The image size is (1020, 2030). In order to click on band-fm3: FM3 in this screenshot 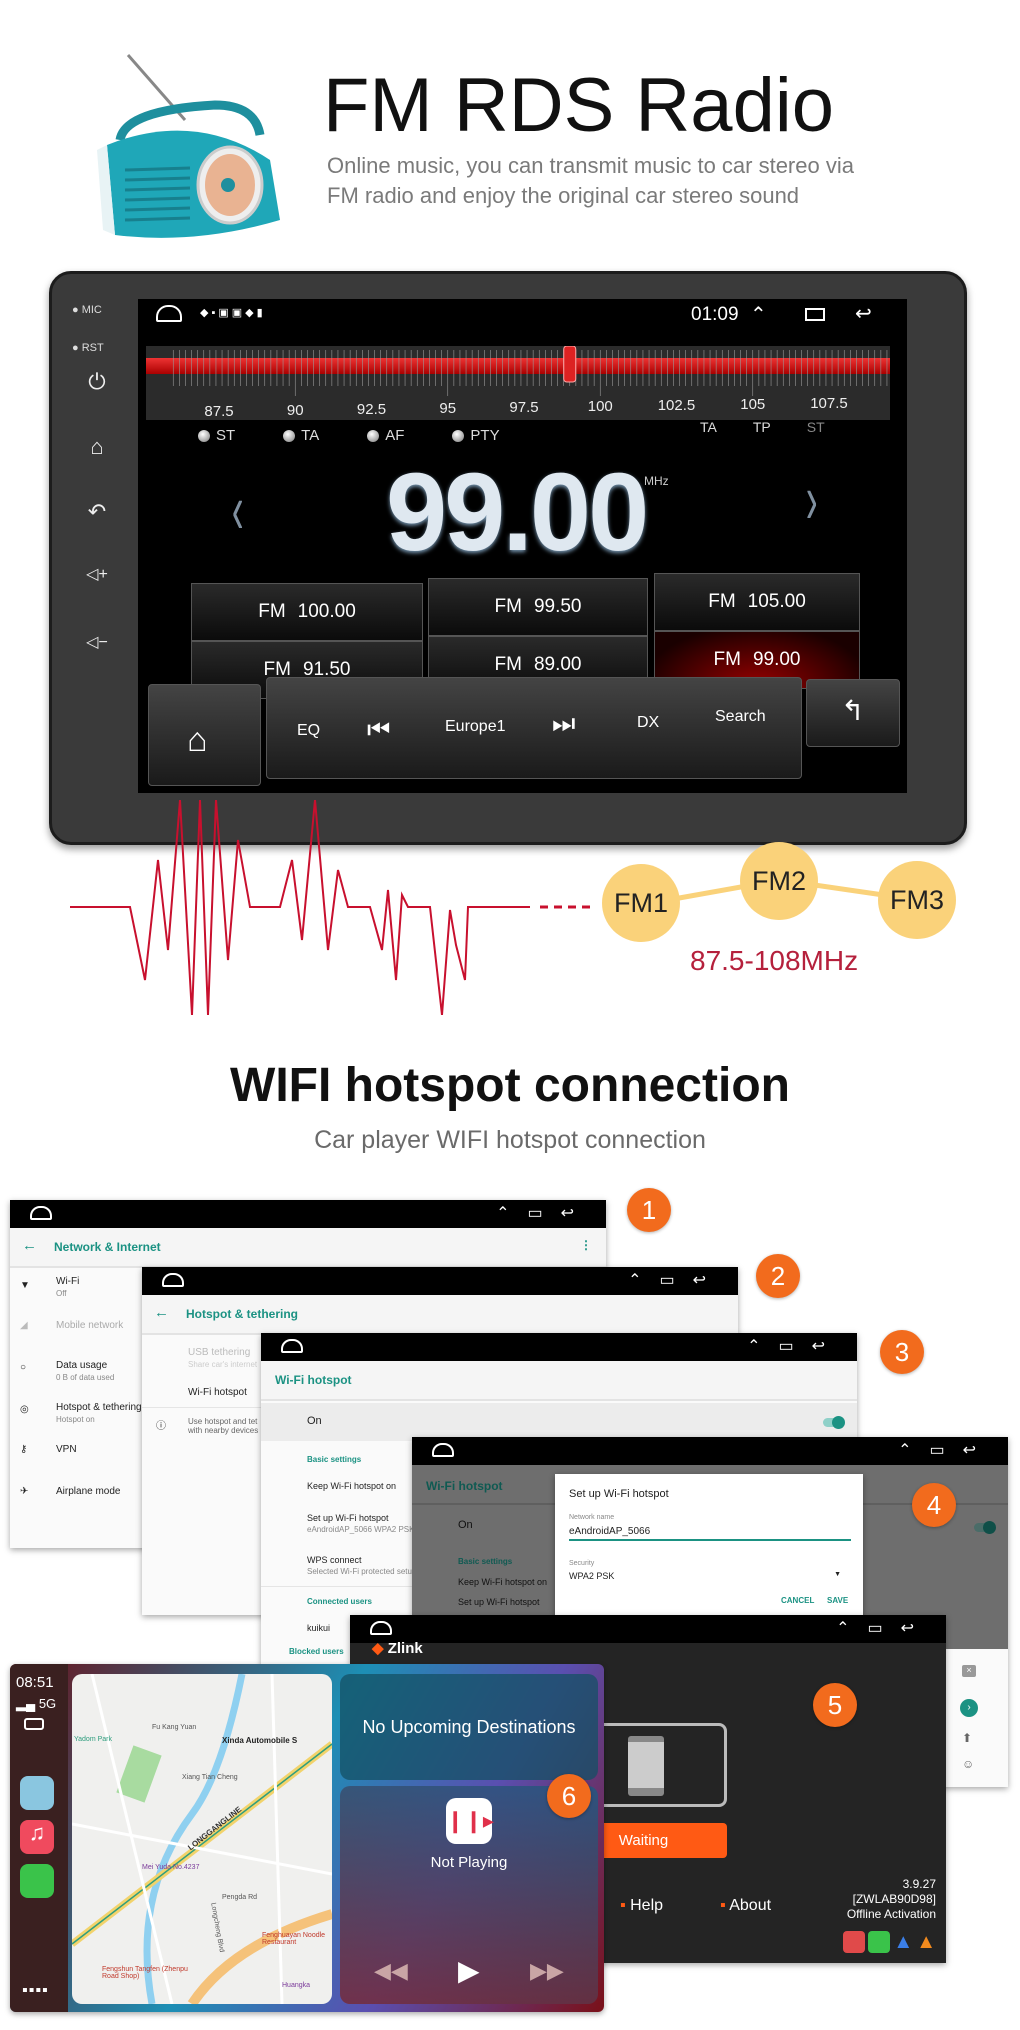, I will do `click(917, 900)`.